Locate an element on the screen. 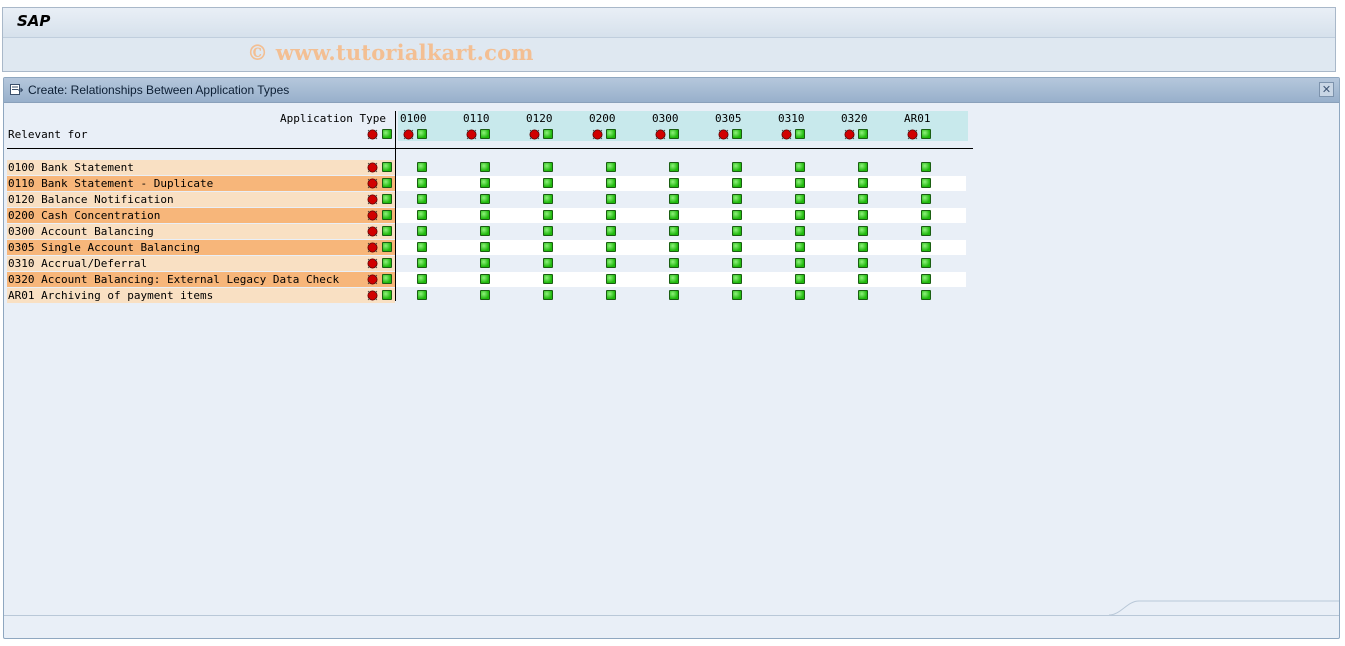  window-menu-icon is located at coordinates (16, 89).